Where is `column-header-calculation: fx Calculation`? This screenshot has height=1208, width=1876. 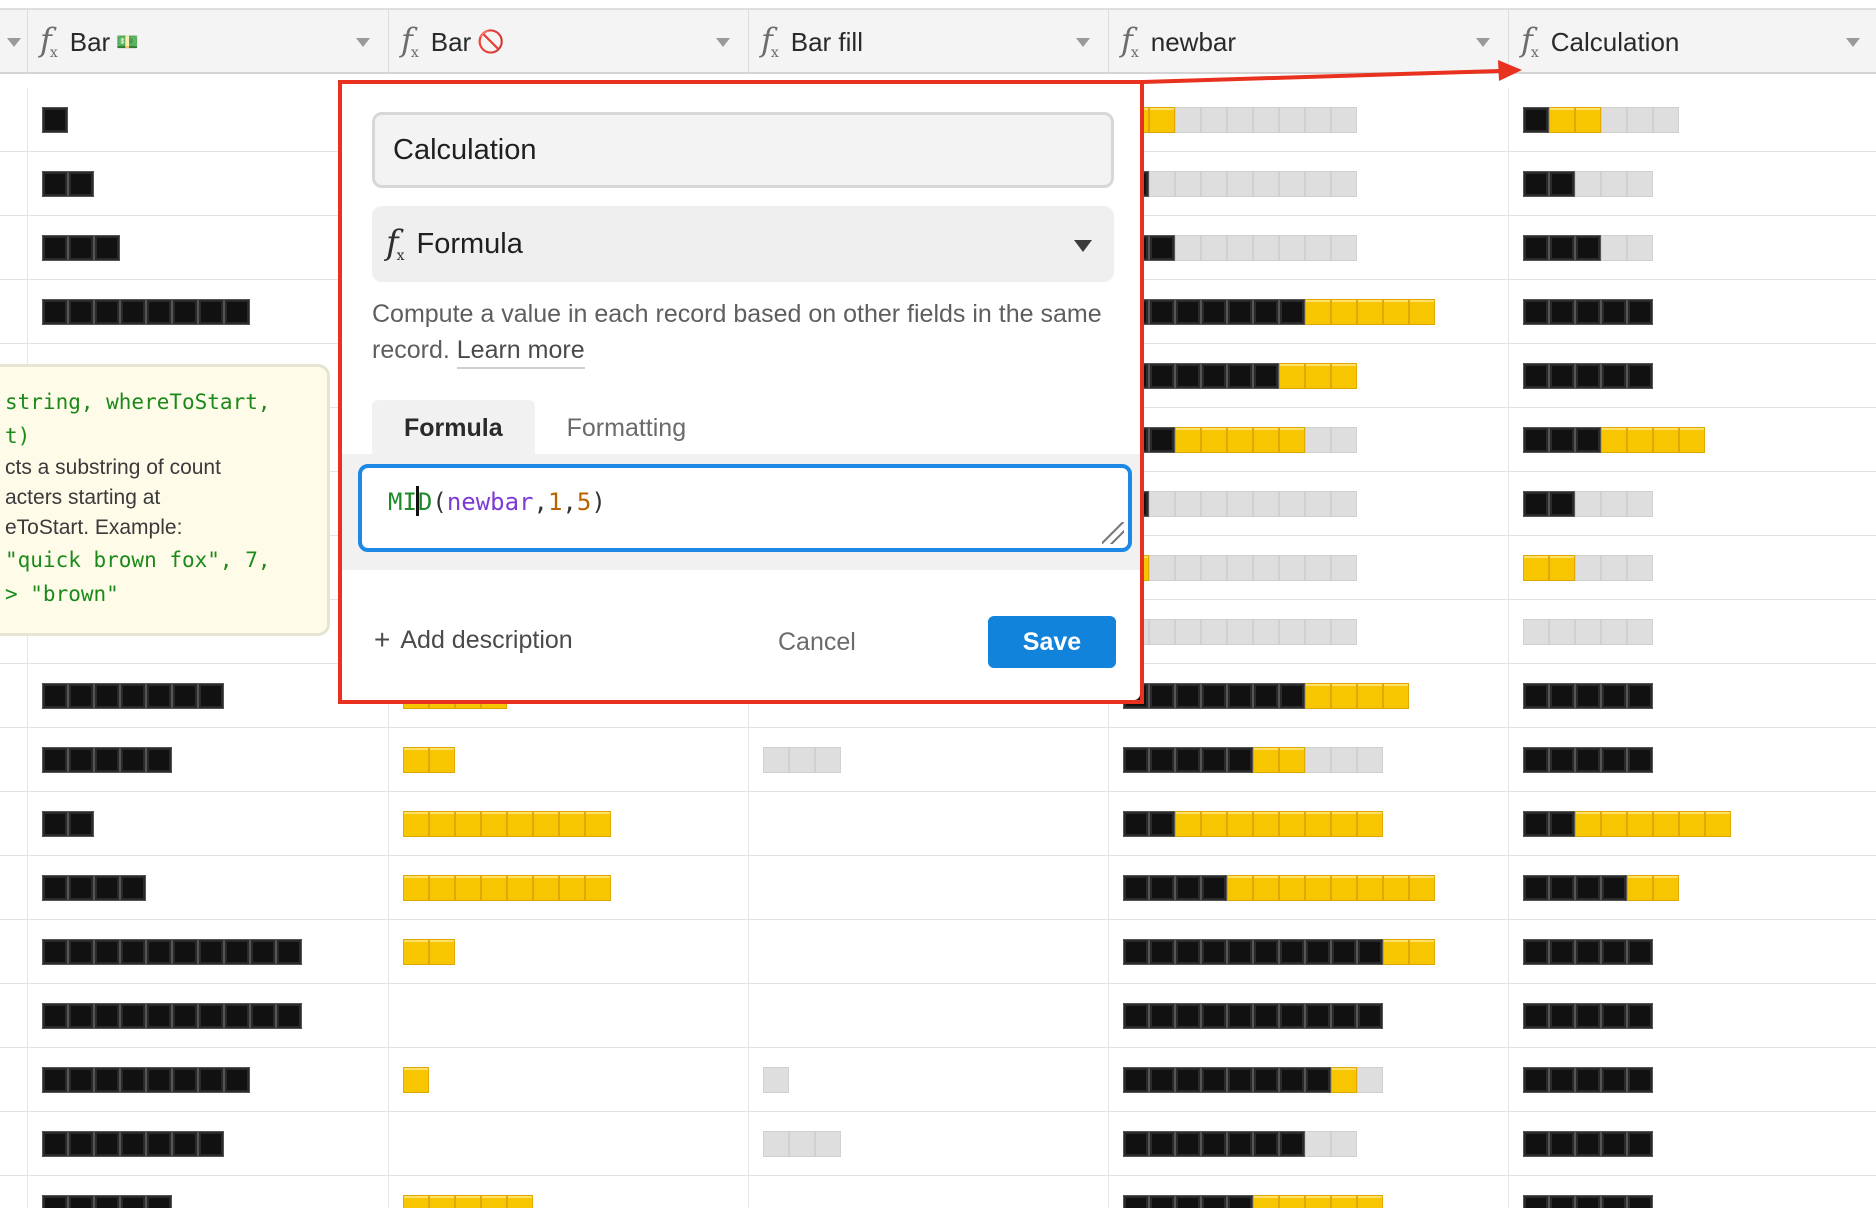
column-header-calculation: fx Calculation is located at coordinates (1692, 42).